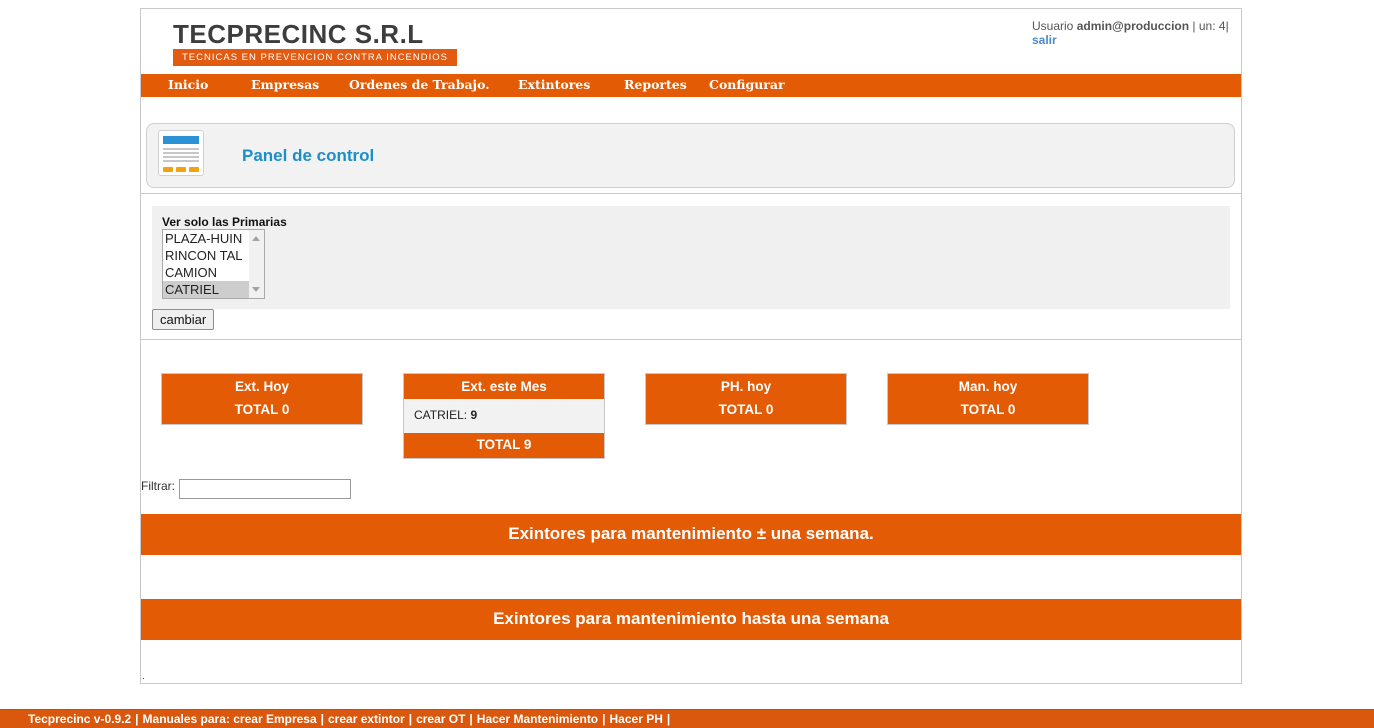 The image size is (1374, 728). I want to click on footer-version: Tecprecinc v-0.9.2, so click(80, 719).